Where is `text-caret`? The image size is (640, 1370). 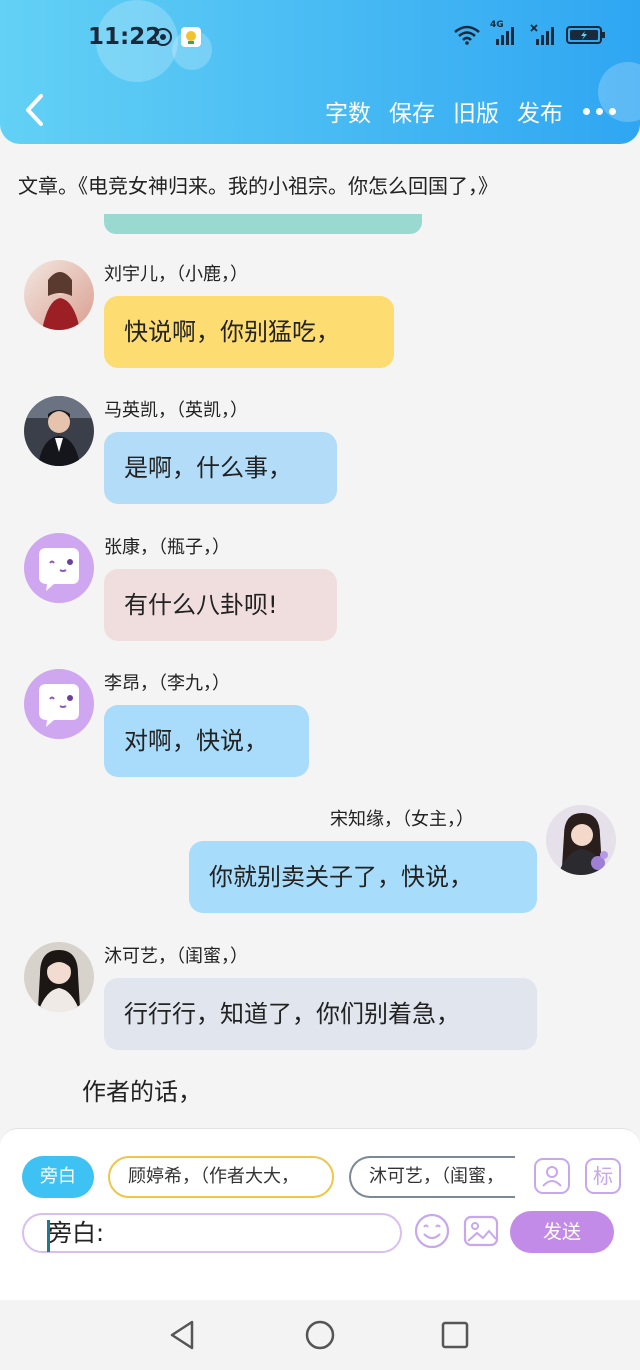 text-caret is located at coordinates (48, 1236).